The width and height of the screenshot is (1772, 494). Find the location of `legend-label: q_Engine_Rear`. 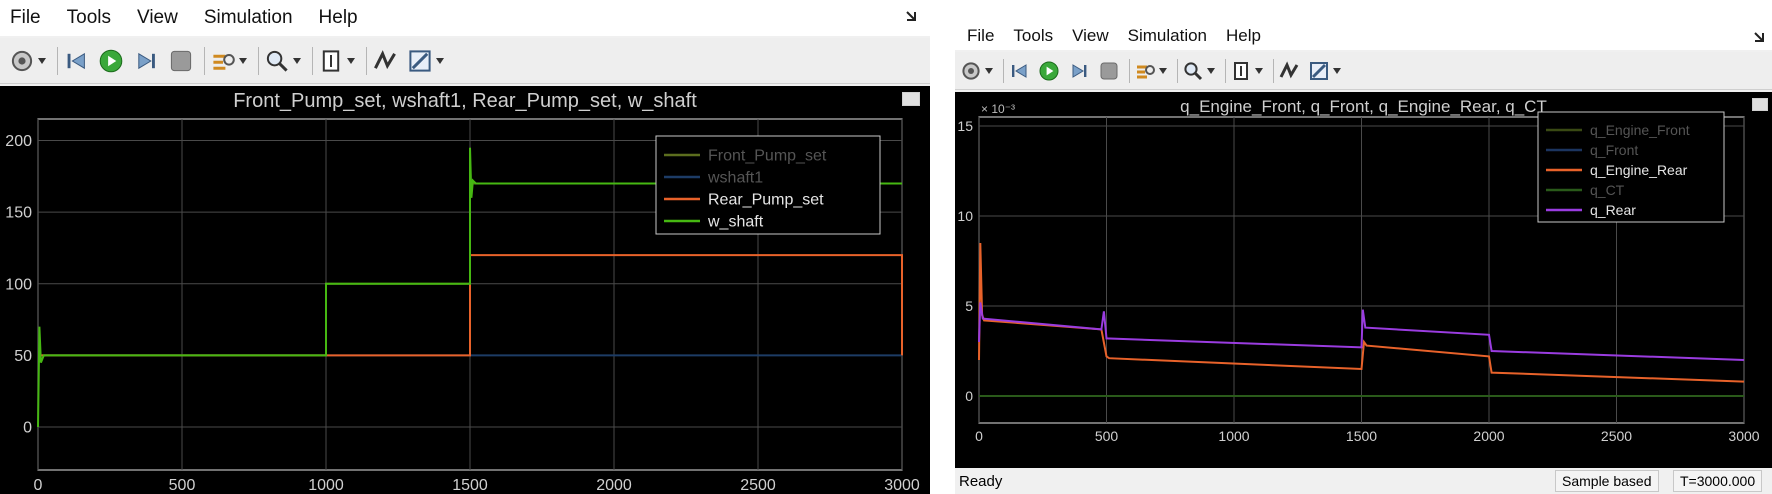

legend-label: q_Engine_Rear is located at coordinates (1639, 170).